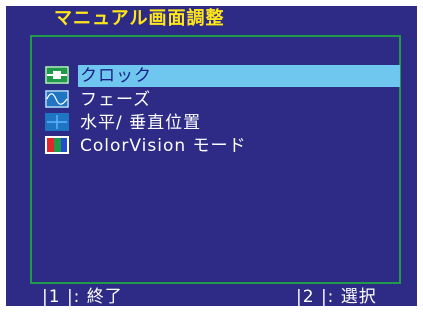 This screenshot has width=423, height=312. I want to click on menu-item-position: 水平/ 垂直位置, so click(222, 123).